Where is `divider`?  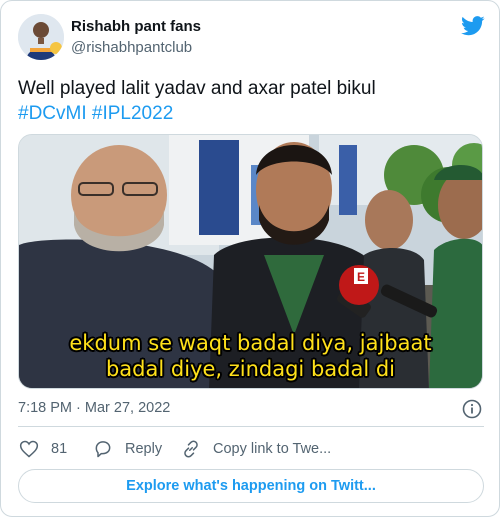
divider is located at coordinates (251, 426).